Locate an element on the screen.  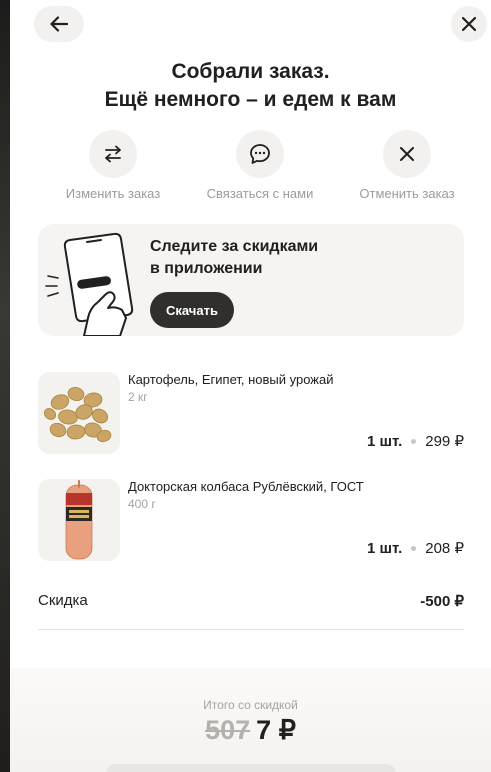
total-label: Итого со скидкой is located at coordinates (250, 705).